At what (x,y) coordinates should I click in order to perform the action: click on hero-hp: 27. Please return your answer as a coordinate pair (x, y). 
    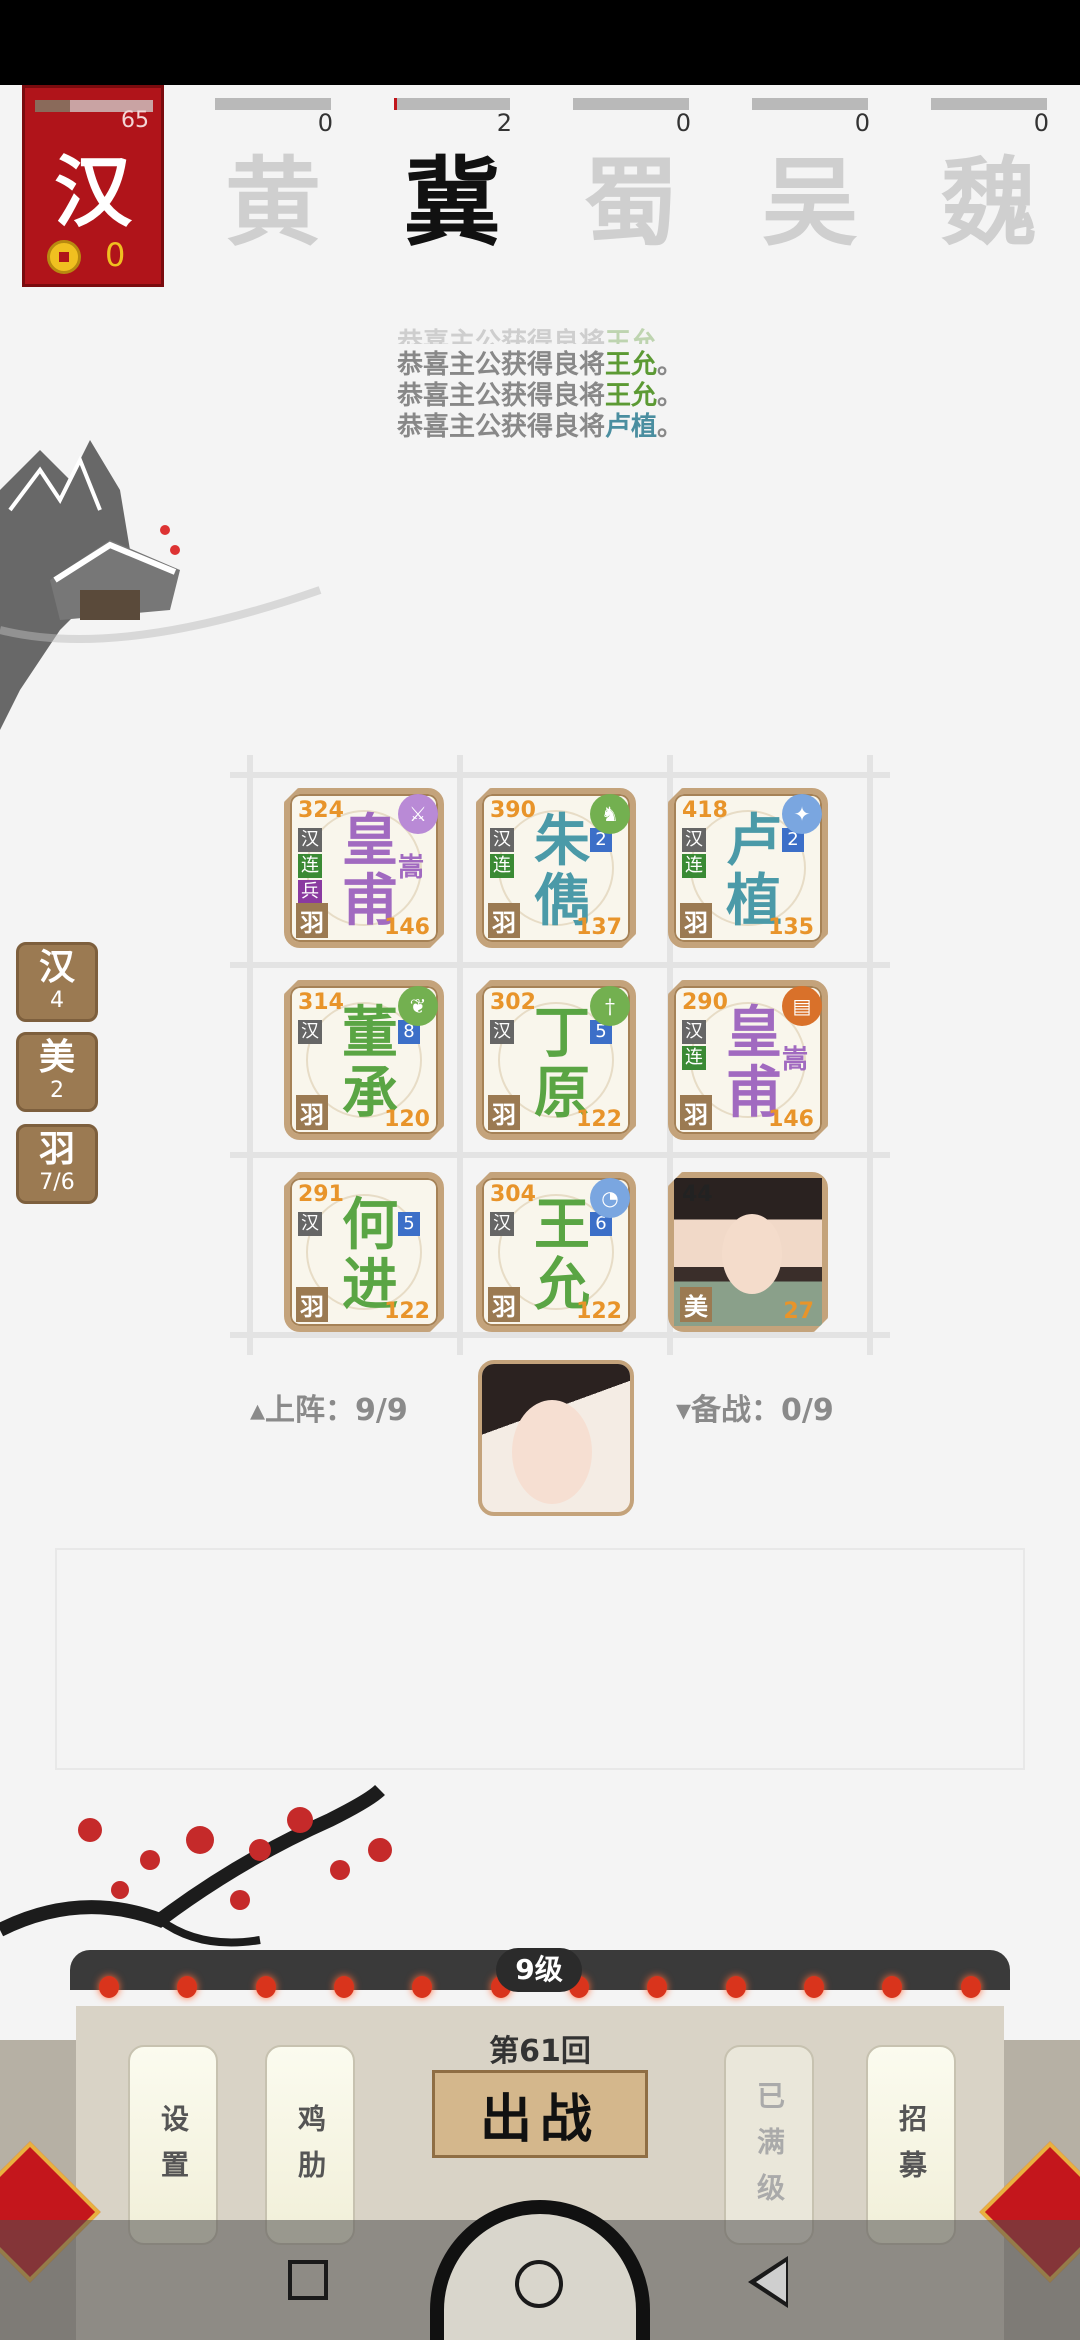
    Looking at the image, I should click on (798, 1311).